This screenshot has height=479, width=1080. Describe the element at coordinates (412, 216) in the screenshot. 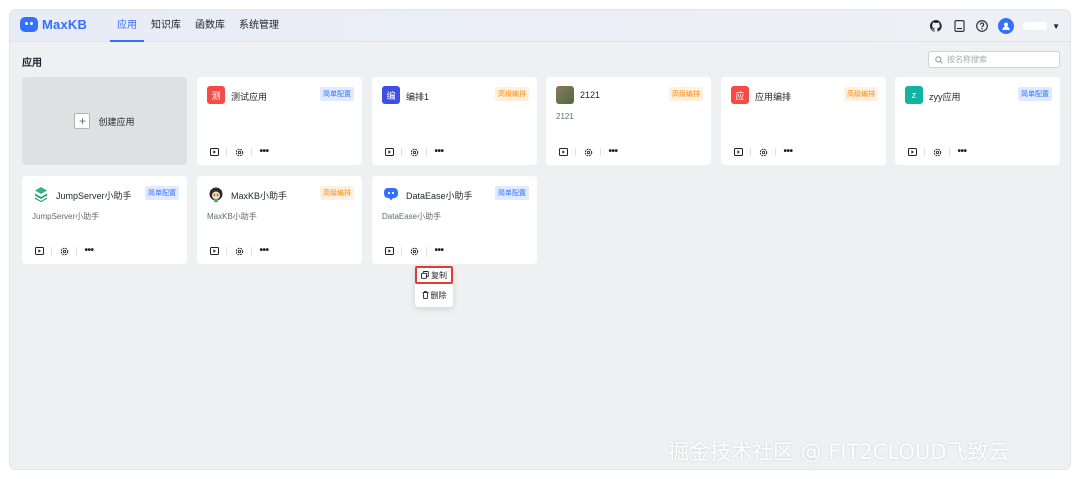

I see `app-description: DataEase小助手` at that location.